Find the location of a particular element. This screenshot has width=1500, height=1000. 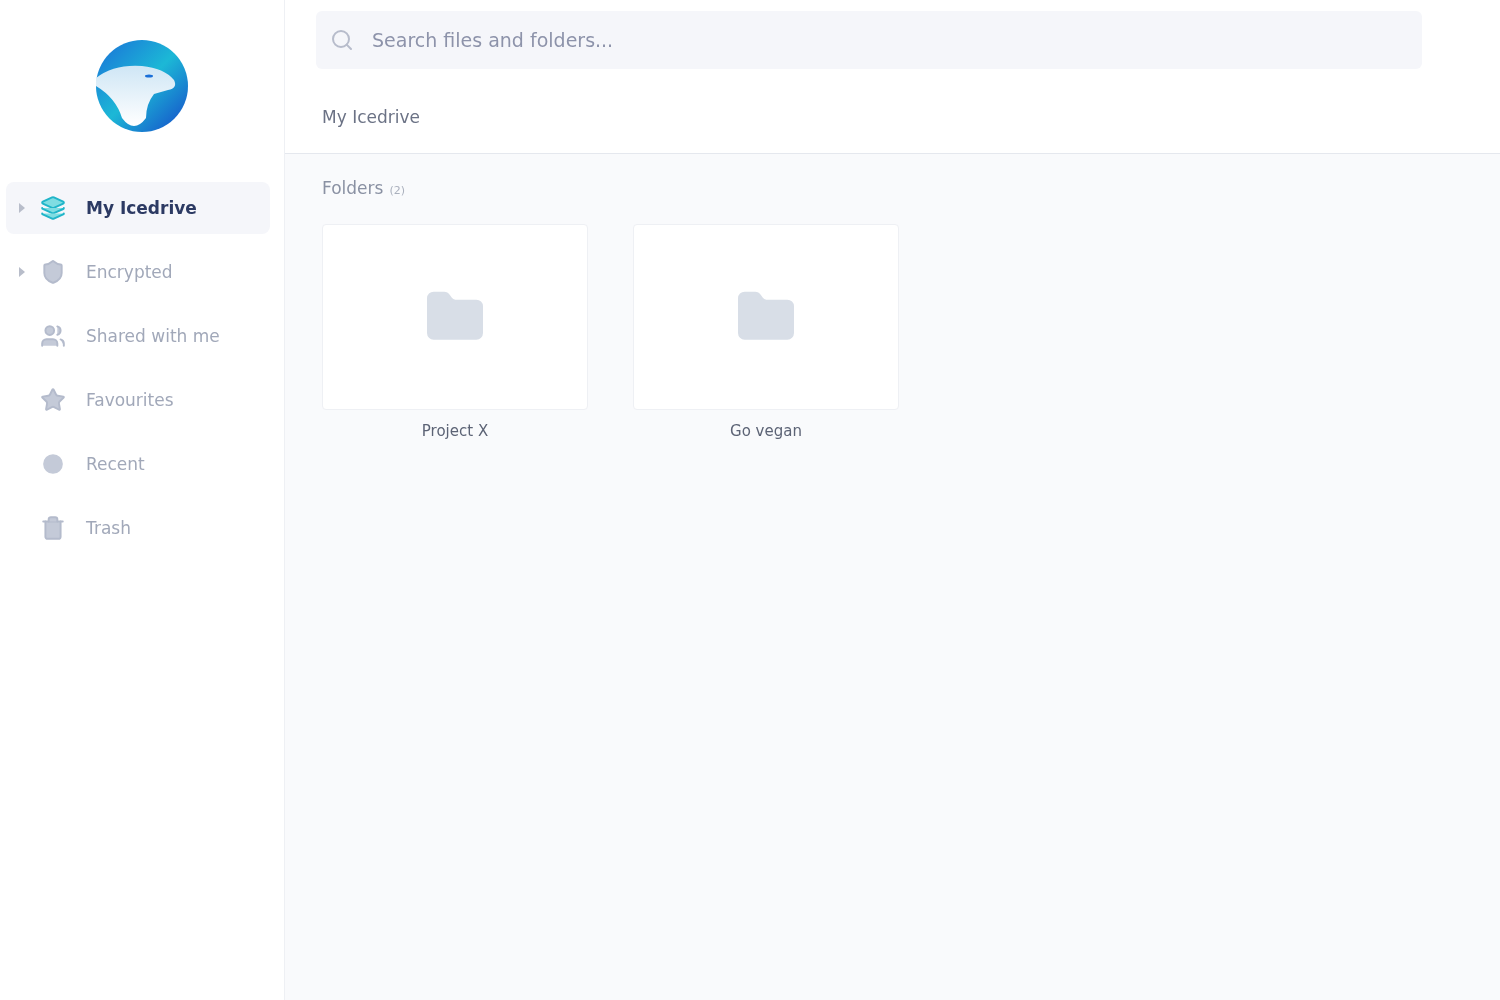

sidebar-item: Encrypted is located at coordinates (138, 272).